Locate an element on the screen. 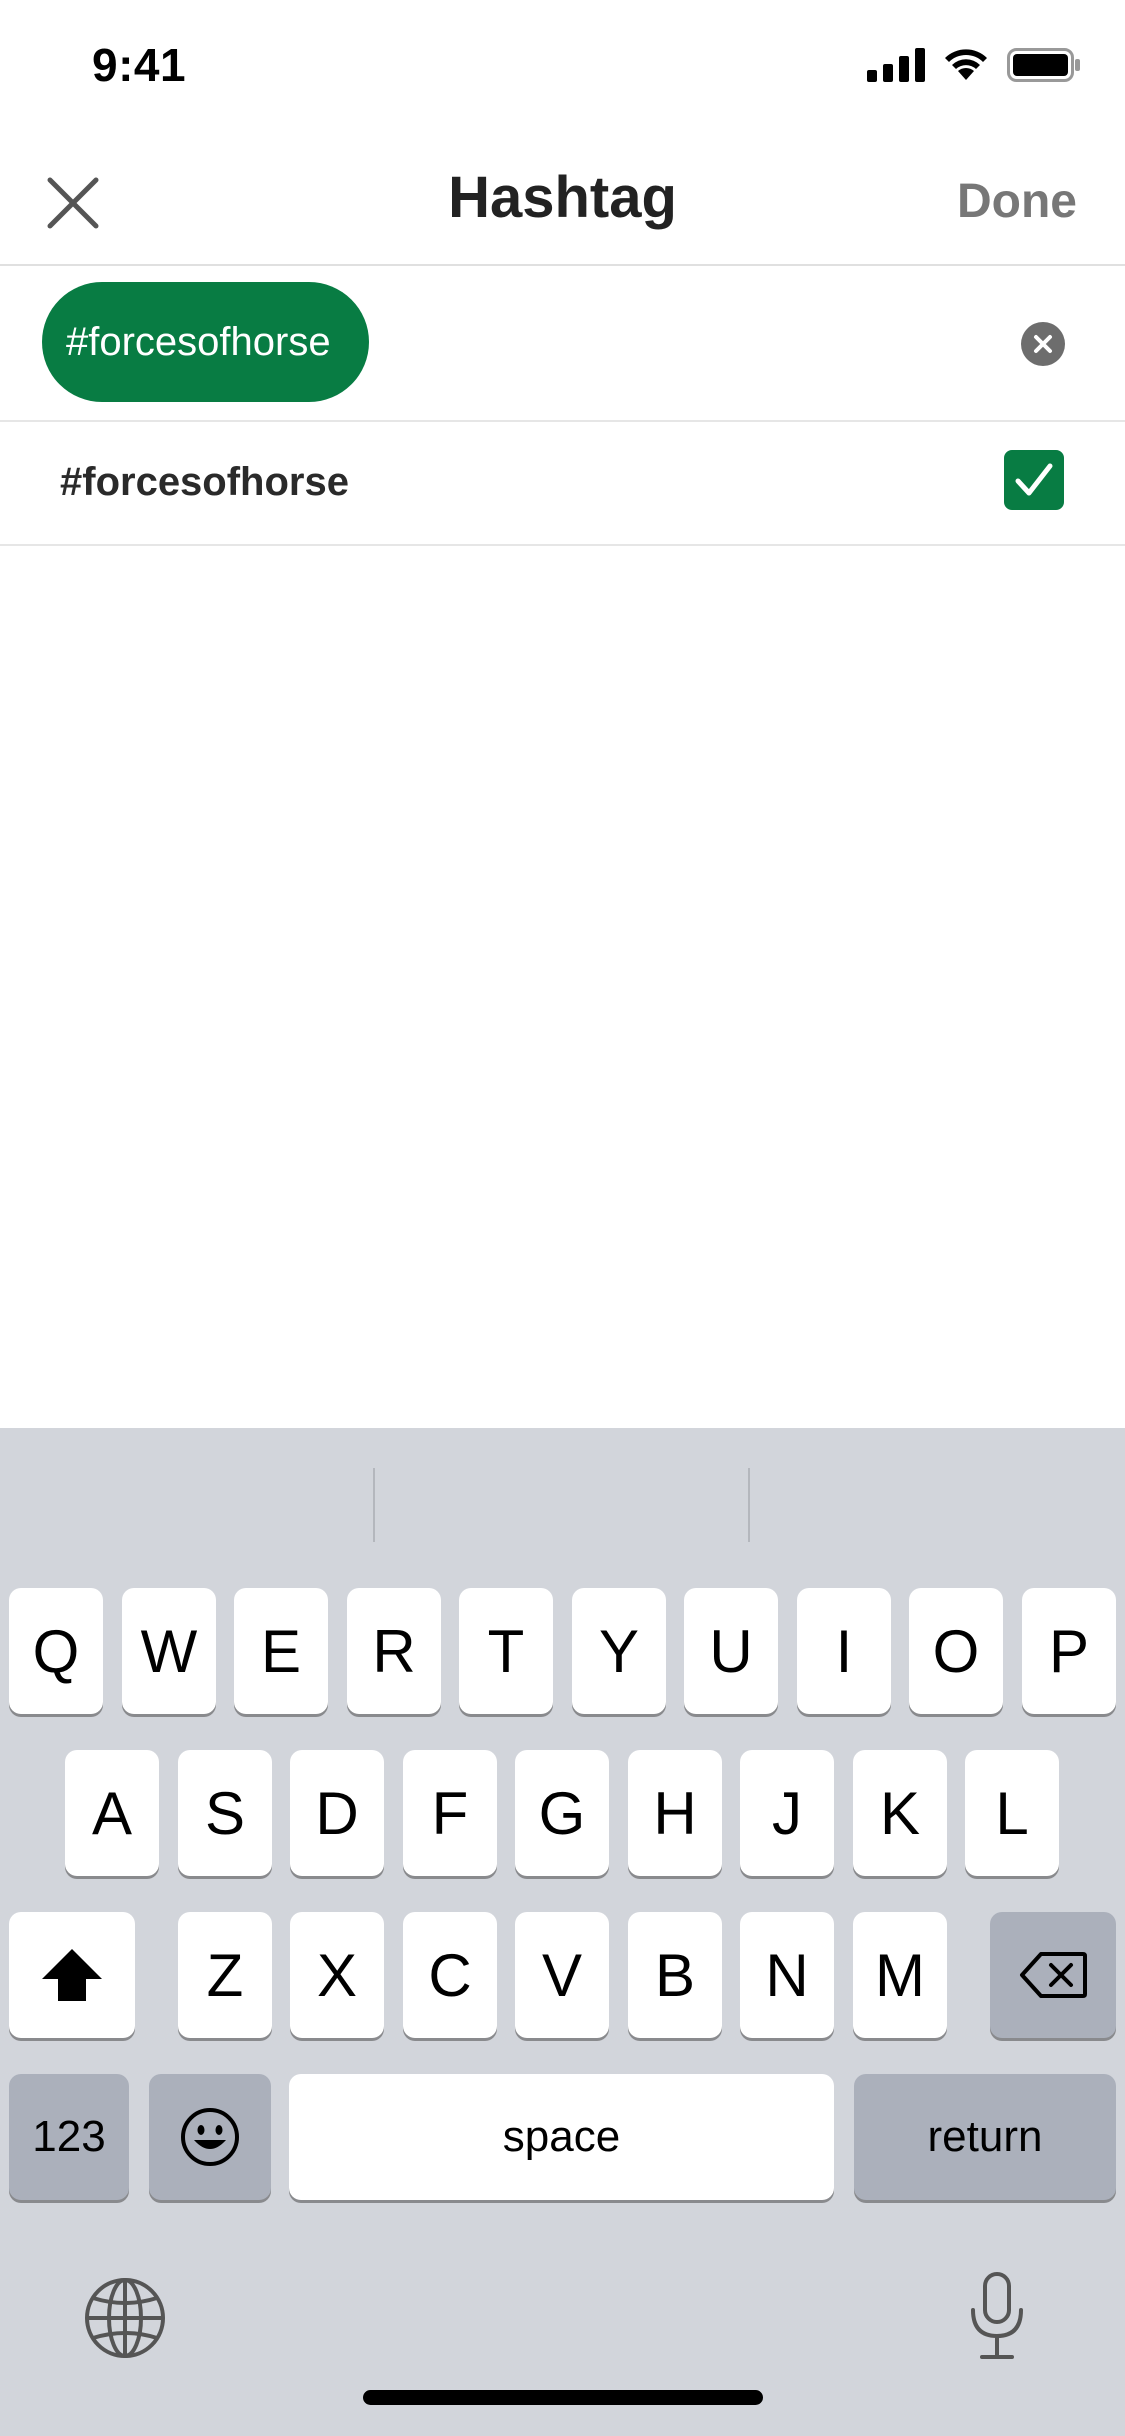  done-button: Done is located at coordinates (1017, 201).